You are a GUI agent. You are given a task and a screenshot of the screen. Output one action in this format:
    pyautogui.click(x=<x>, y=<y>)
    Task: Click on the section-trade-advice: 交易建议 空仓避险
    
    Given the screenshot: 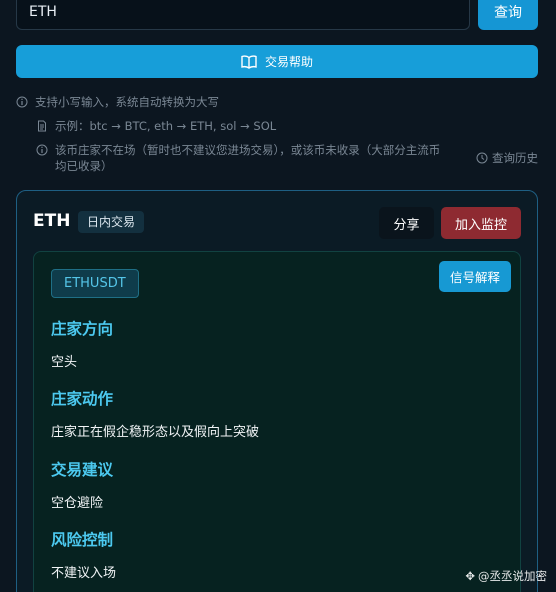 What is the action you would take?
    pyautogui.click(x=82, y=484)
    